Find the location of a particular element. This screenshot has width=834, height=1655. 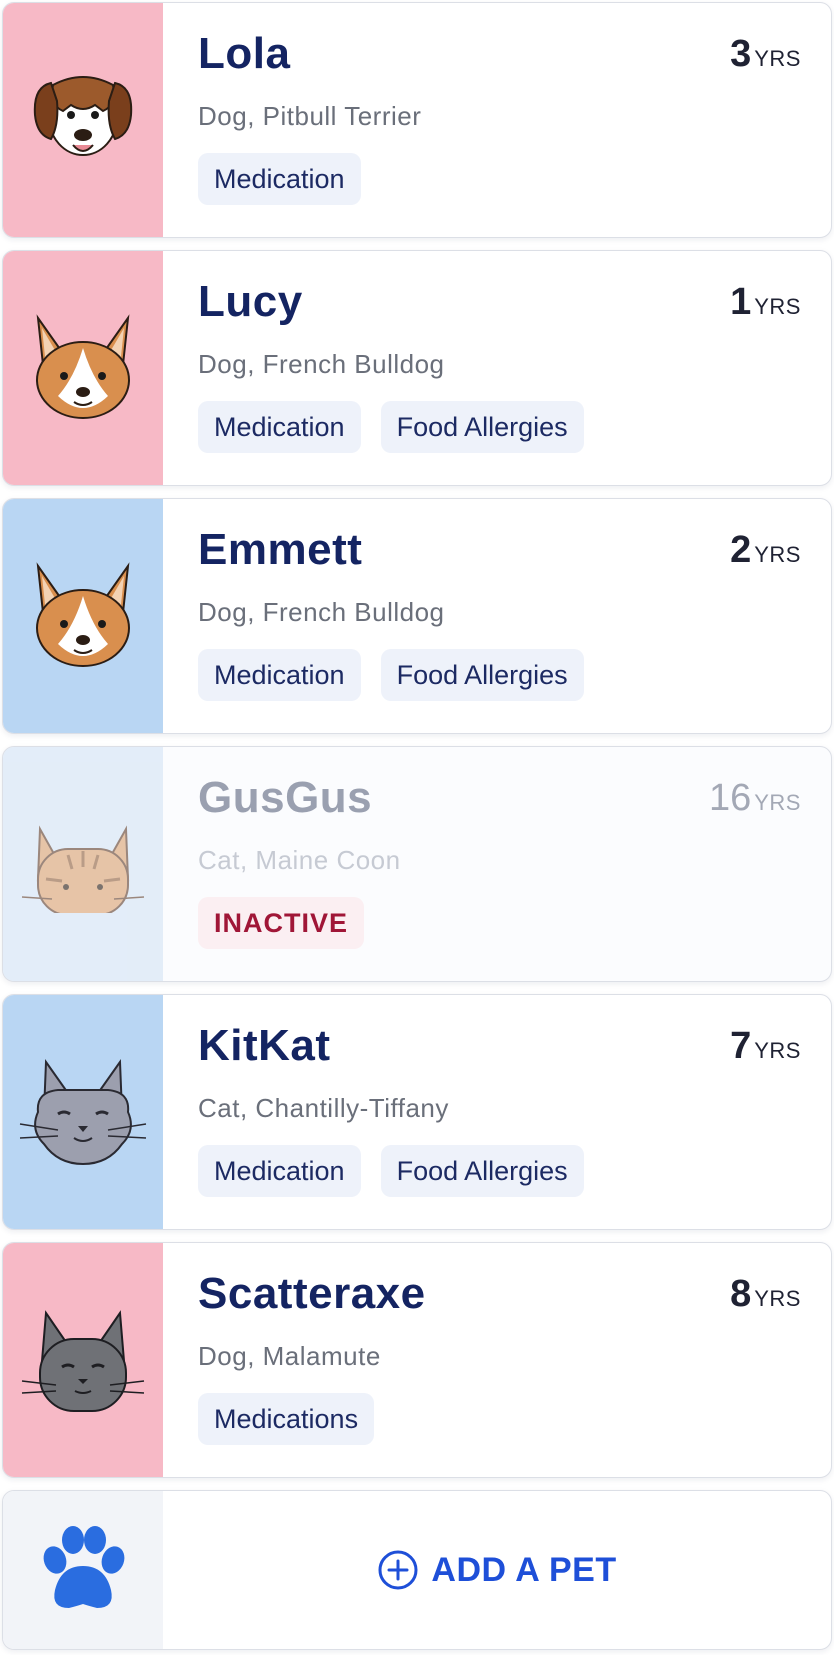

gray-cat-icon is located at coordinates (83, 1361).